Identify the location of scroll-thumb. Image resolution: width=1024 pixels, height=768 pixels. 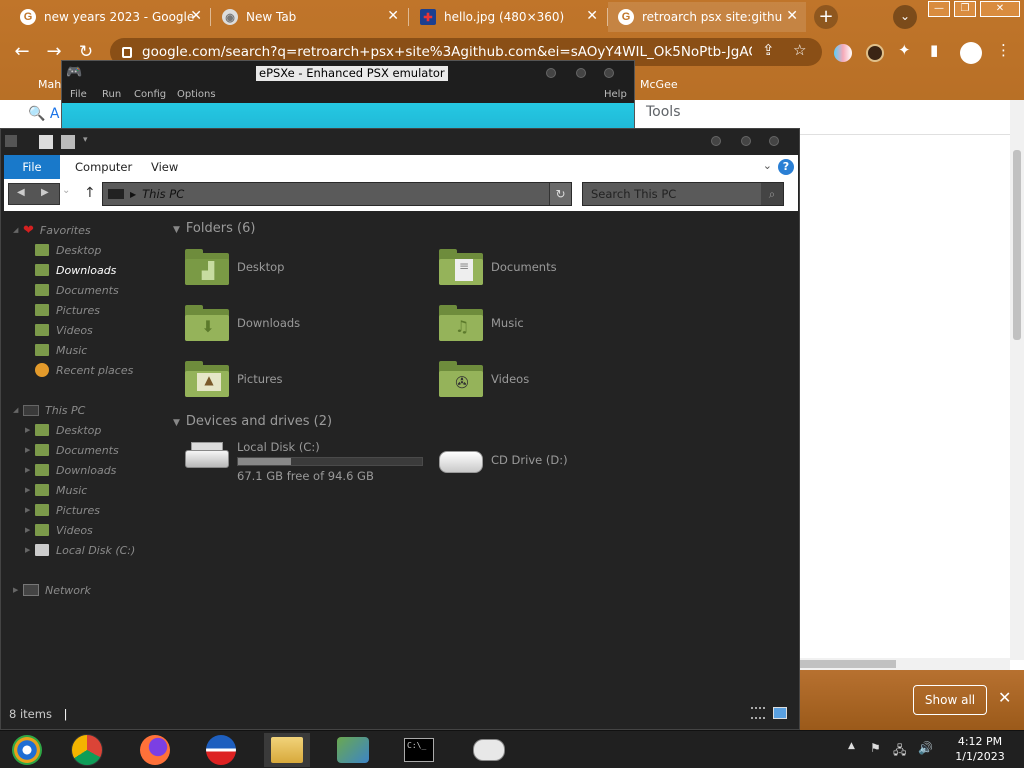
(848, 664).